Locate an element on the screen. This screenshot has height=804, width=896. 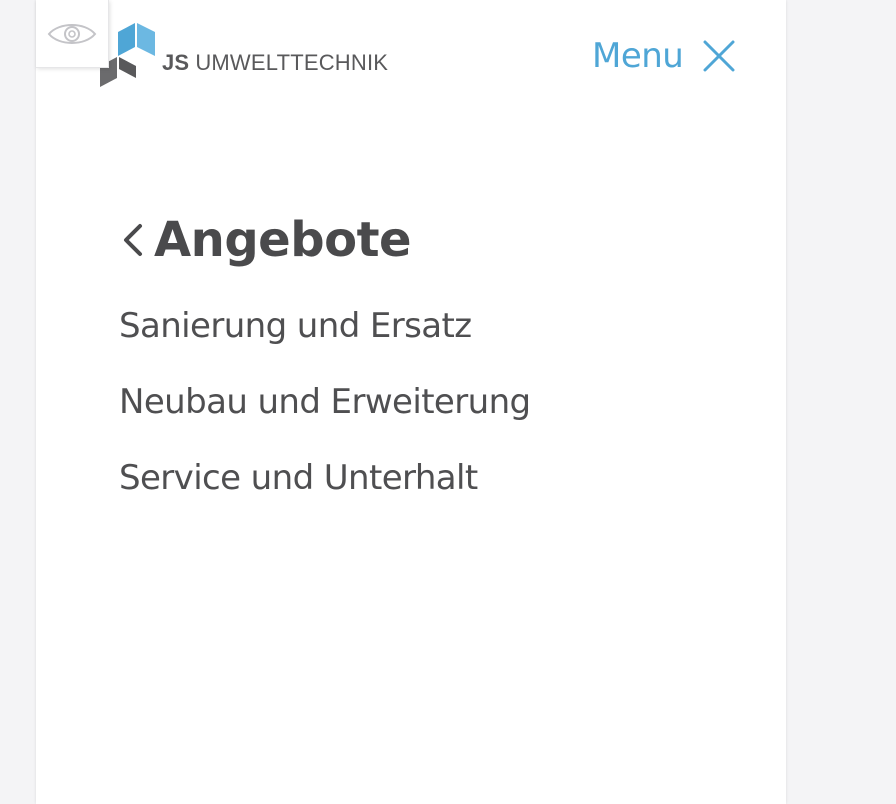
list-item: Sanierung und Ersatz is located at coordinates (325, 340).